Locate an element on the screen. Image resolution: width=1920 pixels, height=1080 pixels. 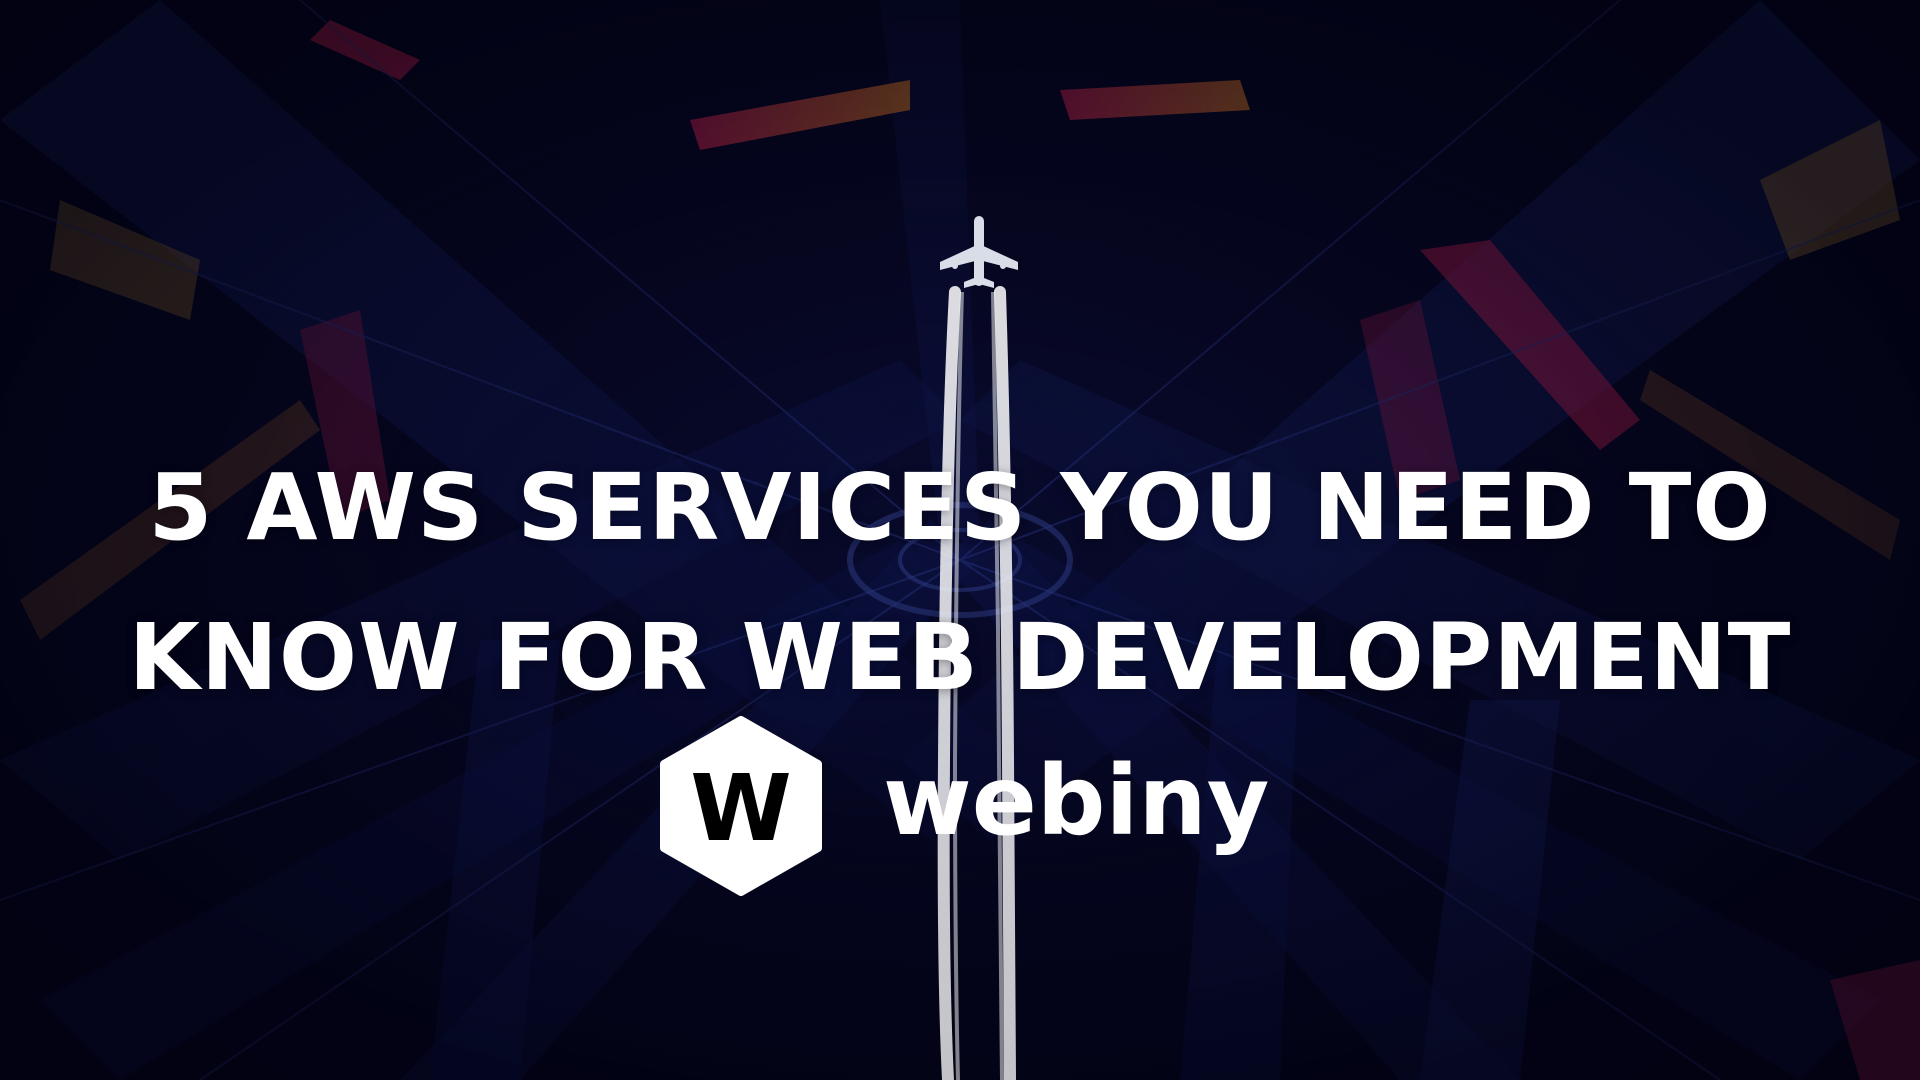
webiny-wordmark: webiny is located at coordinates (1076, 801).